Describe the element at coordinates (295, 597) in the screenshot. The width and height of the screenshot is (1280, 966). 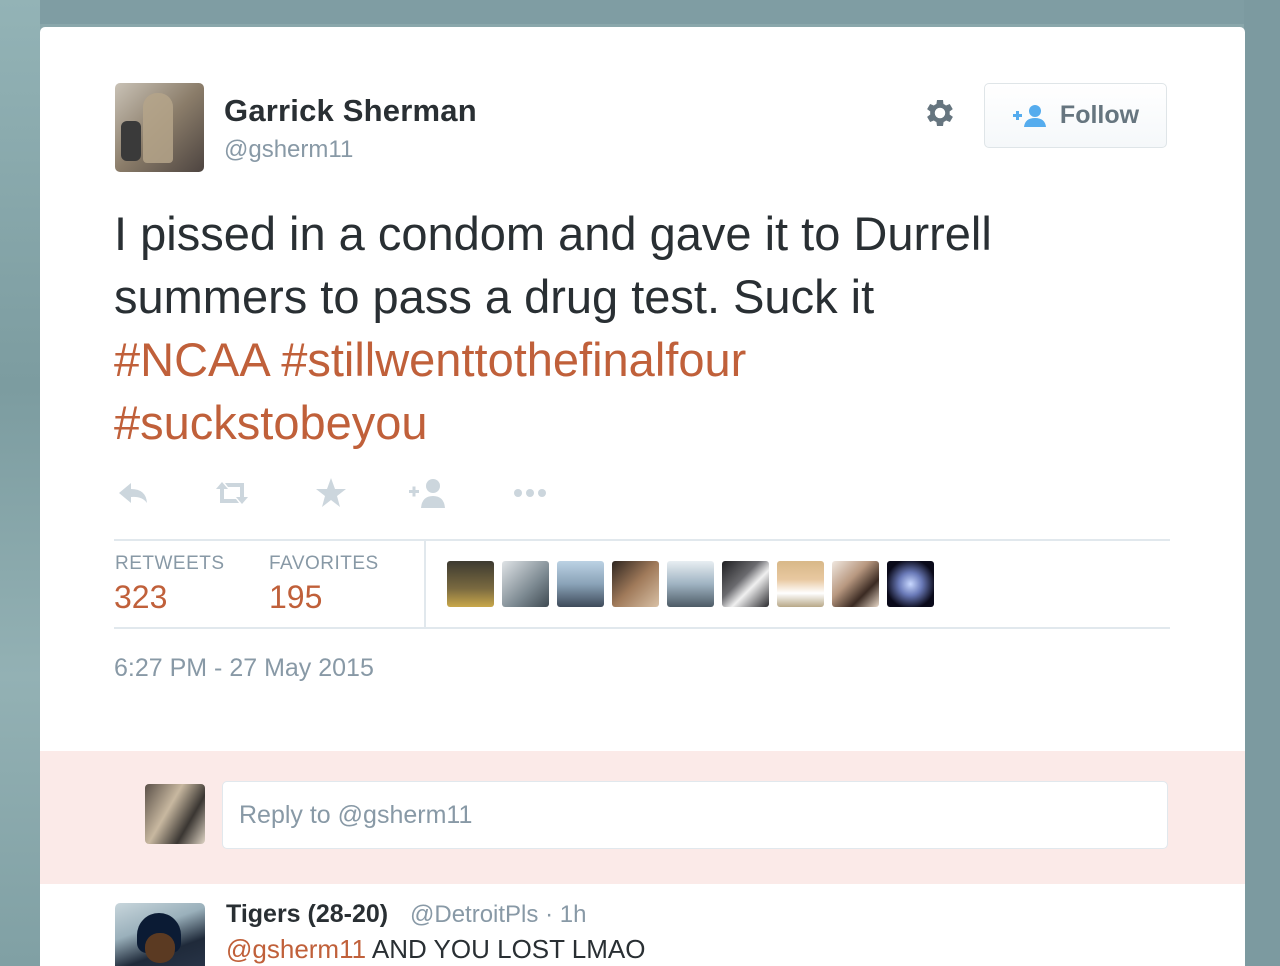
I see `favorites-count: 195` at that location.